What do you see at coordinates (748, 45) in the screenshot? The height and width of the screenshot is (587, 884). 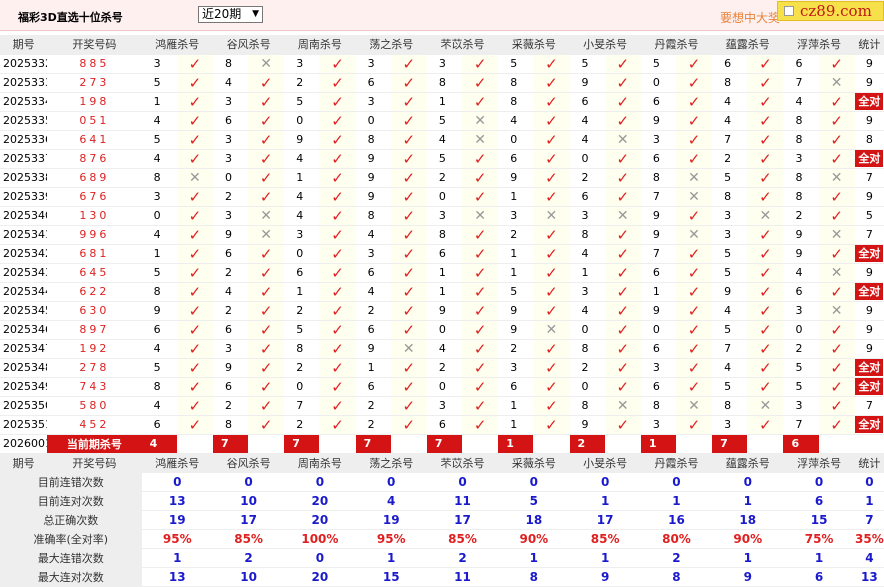 I see `column-header-expert: 蕴露杀号` at bounding box center [748, 45].